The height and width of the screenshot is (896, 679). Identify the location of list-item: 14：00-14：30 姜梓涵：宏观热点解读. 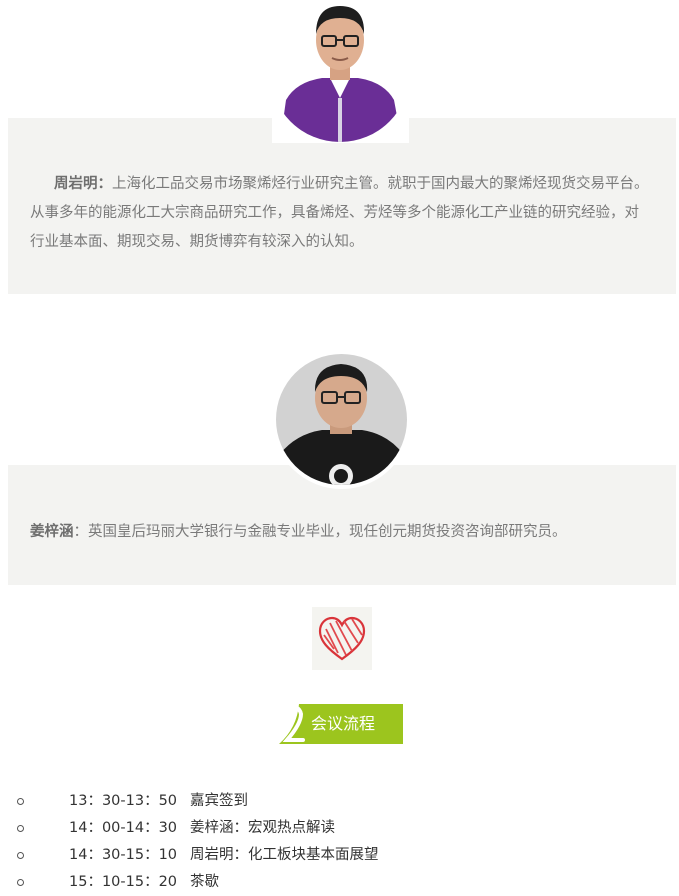
(339, 828).